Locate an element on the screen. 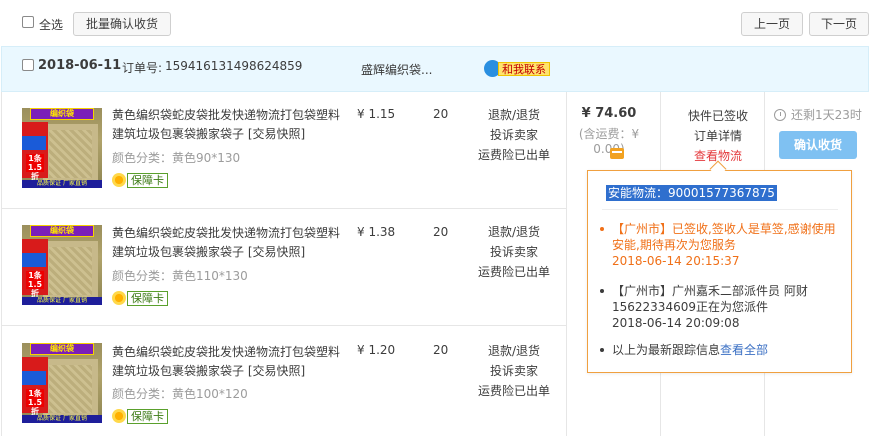 This screenshot has width=869, height=436. product-spec: 颜色分类：黄色90*130 is located at coordinates (176, 158).